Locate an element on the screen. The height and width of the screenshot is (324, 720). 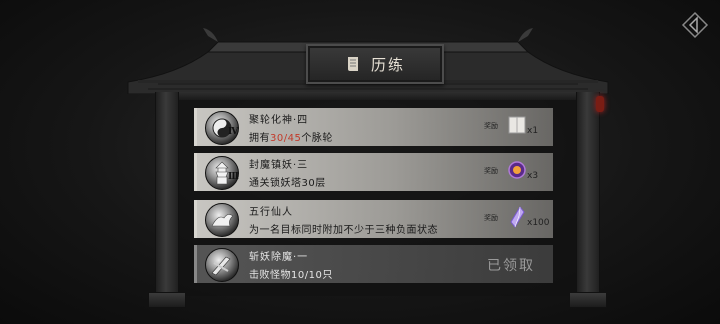
reward-count: x100 is located at coordinates (538, 223).